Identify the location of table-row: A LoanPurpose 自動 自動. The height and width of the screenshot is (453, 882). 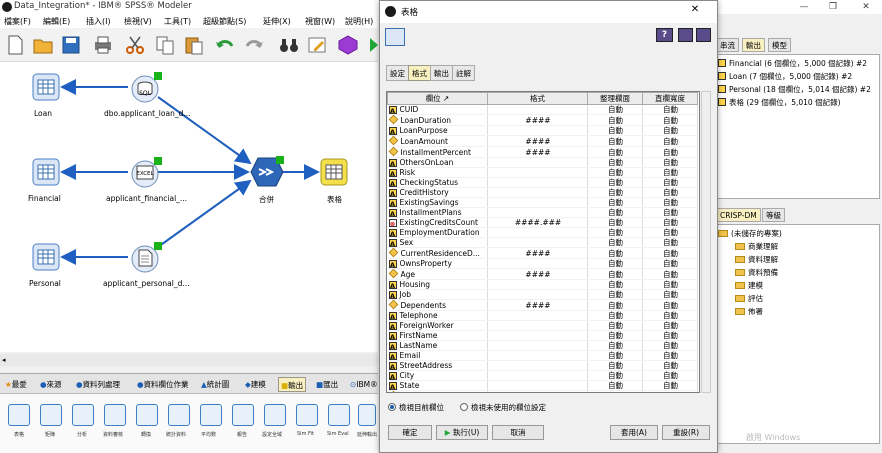
(542, 130).